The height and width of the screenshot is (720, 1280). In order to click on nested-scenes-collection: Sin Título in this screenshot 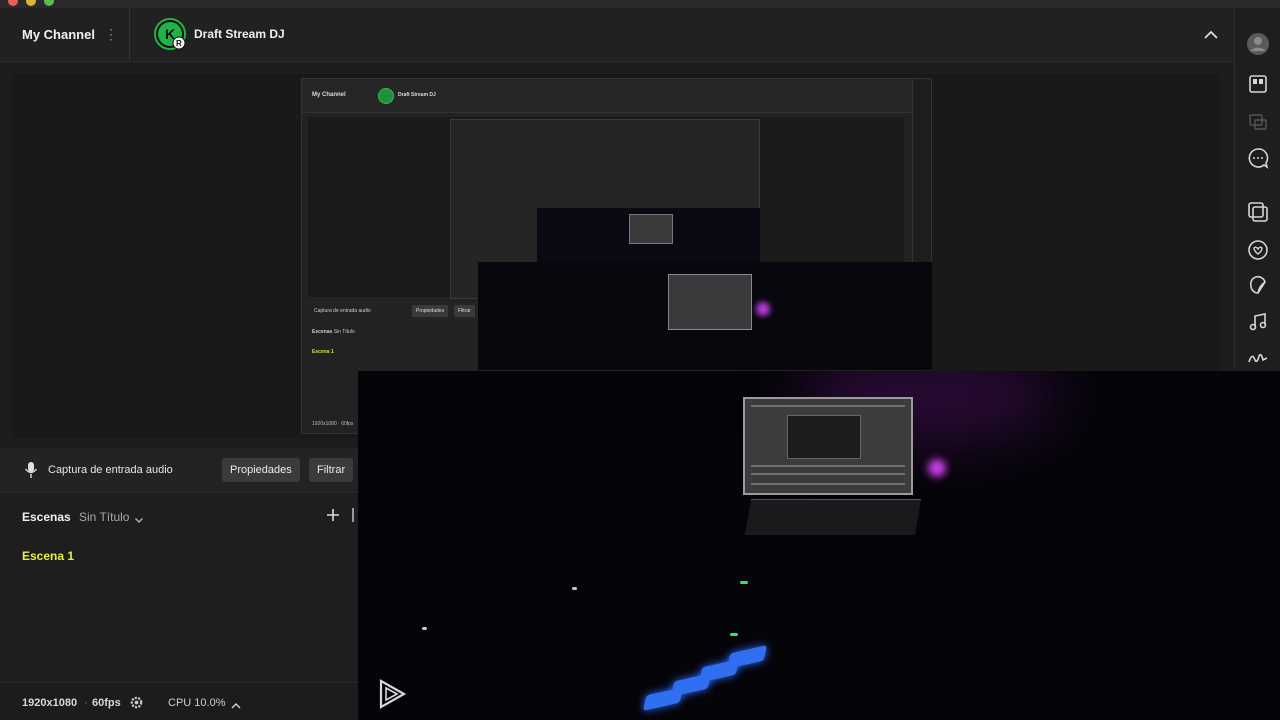, I will do `click(344, 332)`.